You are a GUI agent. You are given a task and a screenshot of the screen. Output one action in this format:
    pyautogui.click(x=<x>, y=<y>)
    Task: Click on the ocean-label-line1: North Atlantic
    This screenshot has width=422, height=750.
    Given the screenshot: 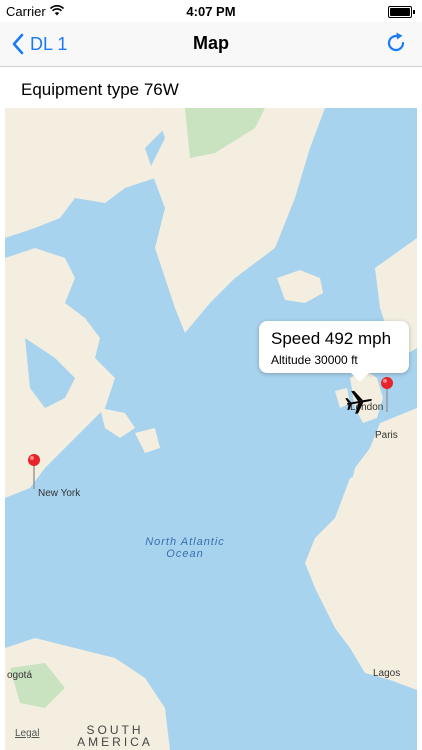 What is the action you would take?
    pyautogui.click(x=185, y=542)
    